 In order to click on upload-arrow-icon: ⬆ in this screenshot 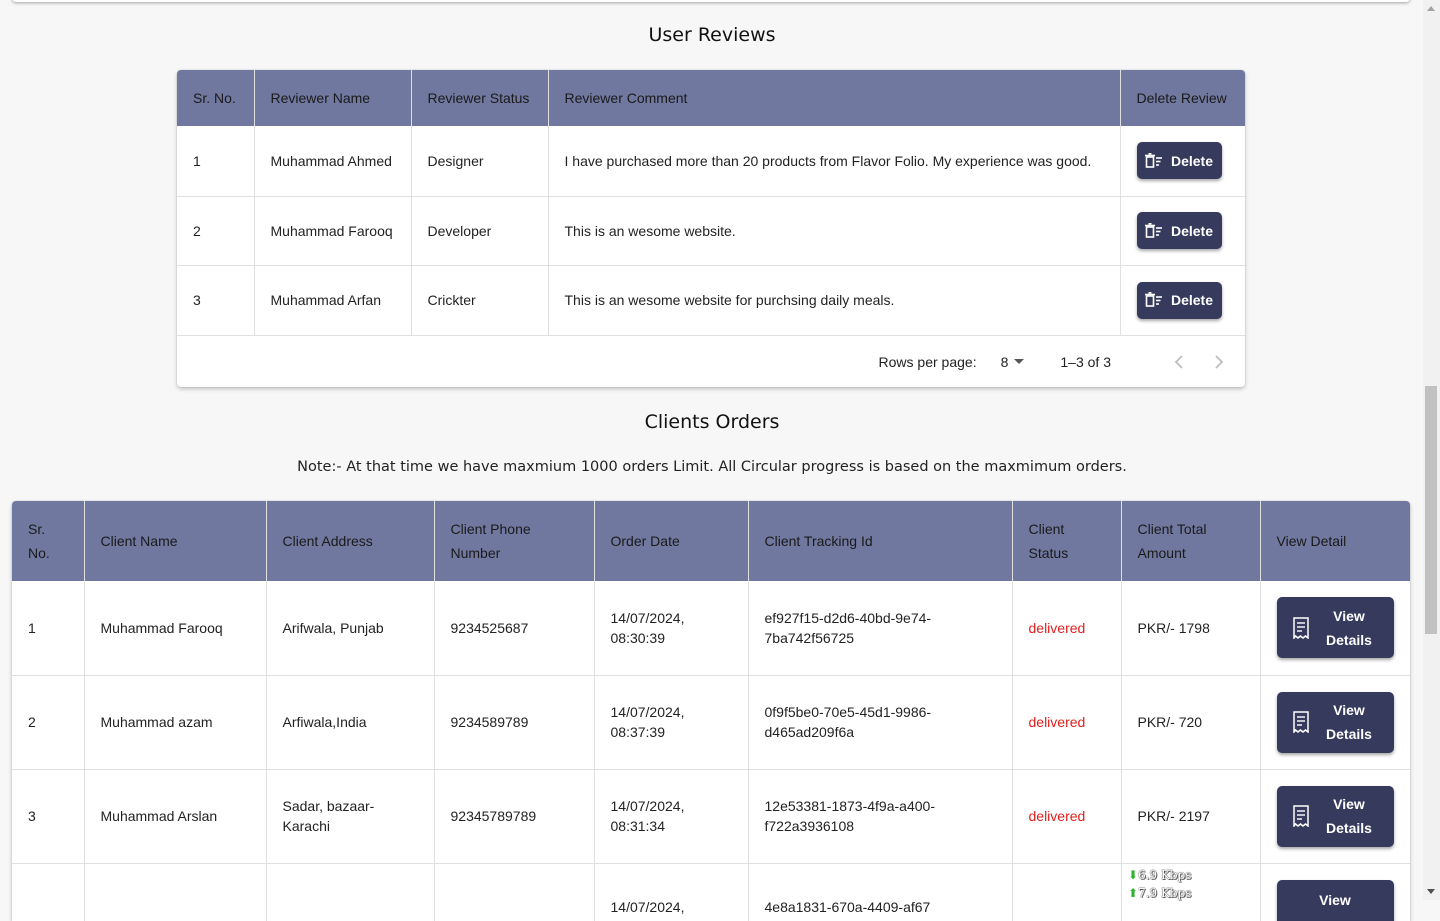, I will do `click(1133, 893)`.